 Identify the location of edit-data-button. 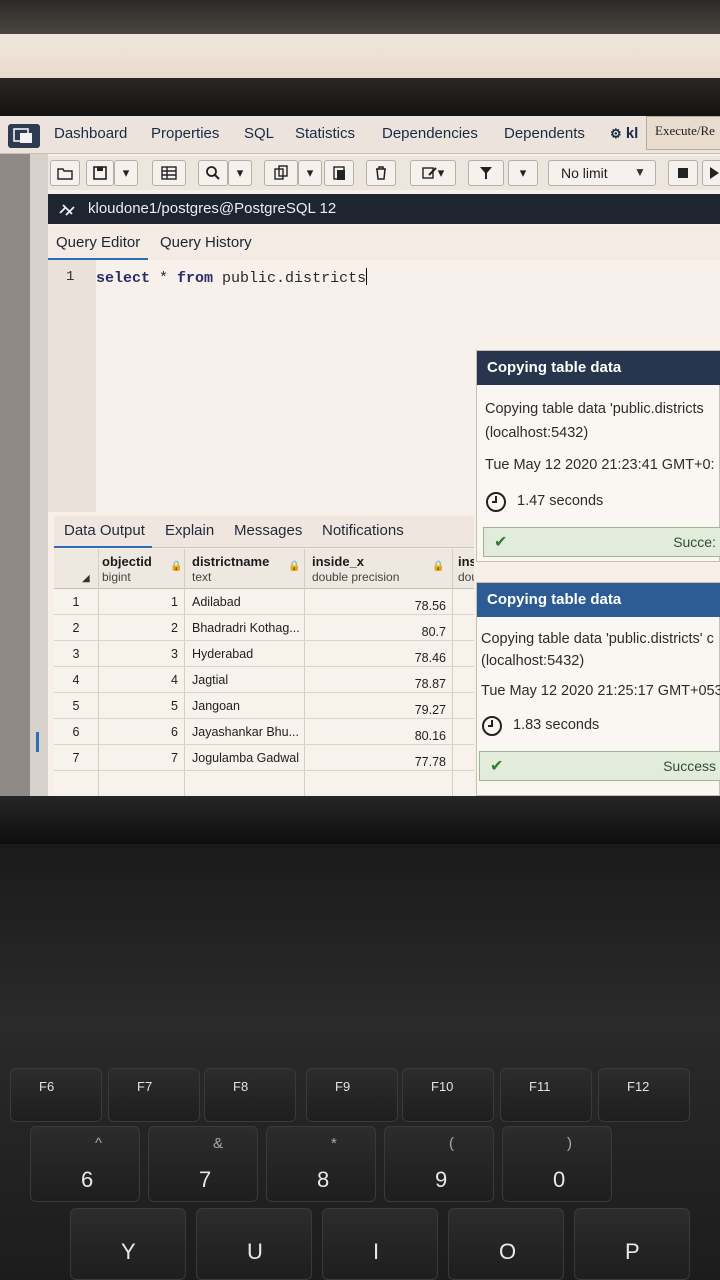
(169, 173).